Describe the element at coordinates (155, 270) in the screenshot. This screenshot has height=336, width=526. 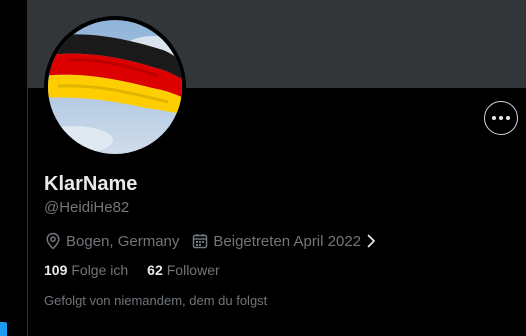
I see `followers-count: 62` at that location.